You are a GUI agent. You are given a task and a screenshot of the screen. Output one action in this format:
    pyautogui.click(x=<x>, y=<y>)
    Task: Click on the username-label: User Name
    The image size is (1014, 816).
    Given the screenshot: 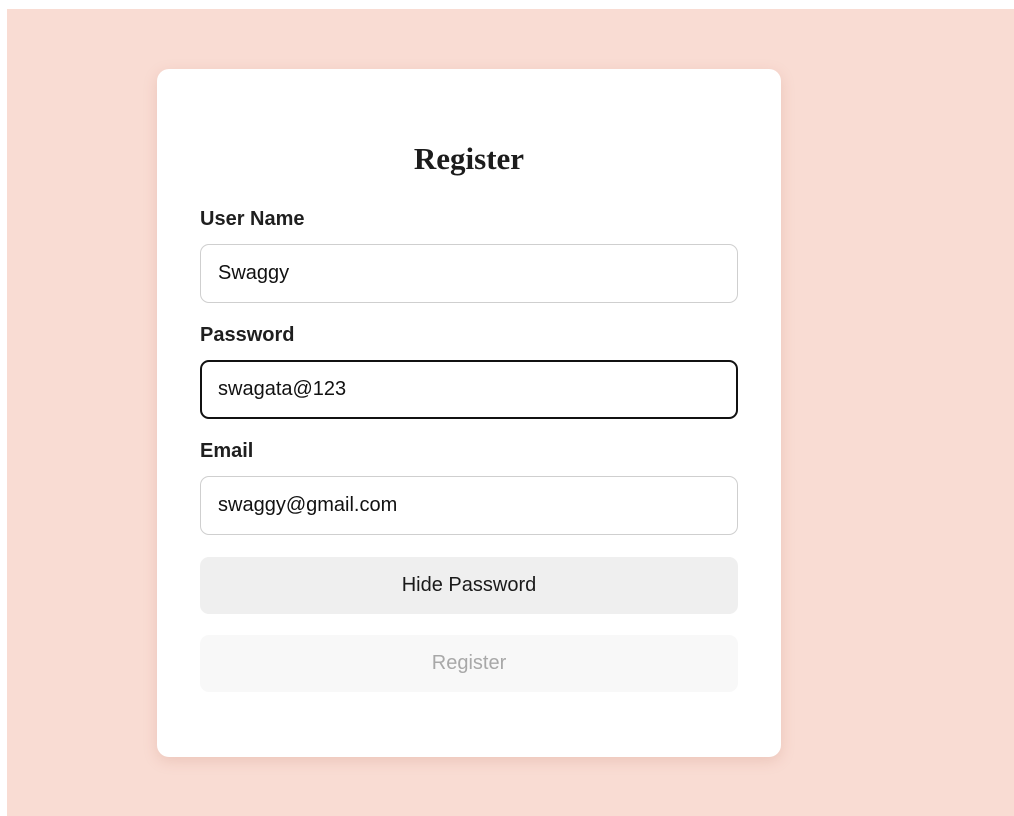 What is the action you would take?
    pyautogui.click(x=252, y=219)
    